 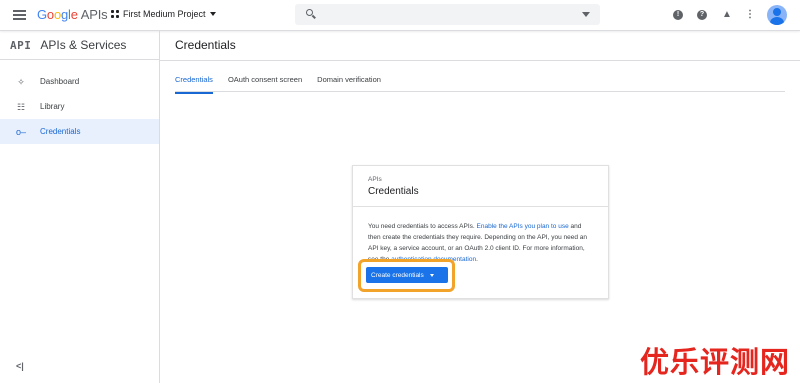 I want to click on card-text: You need credentials to access APIs., so click(x=422, y=226).